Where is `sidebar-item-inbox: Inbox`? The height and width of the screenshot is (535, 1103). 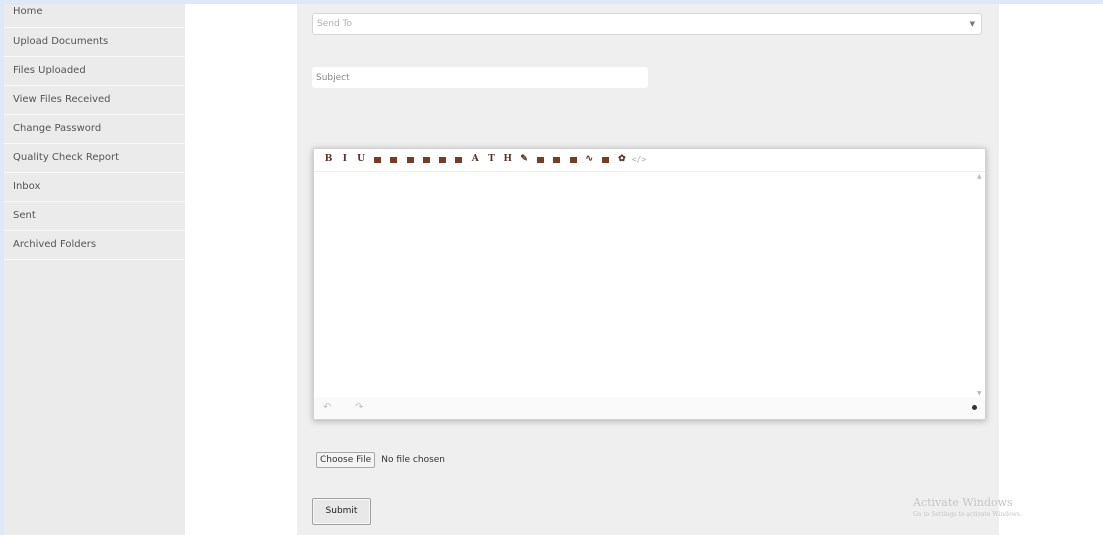 sidebar-item-inbox: Inbox is located at coordinates (94, 187).